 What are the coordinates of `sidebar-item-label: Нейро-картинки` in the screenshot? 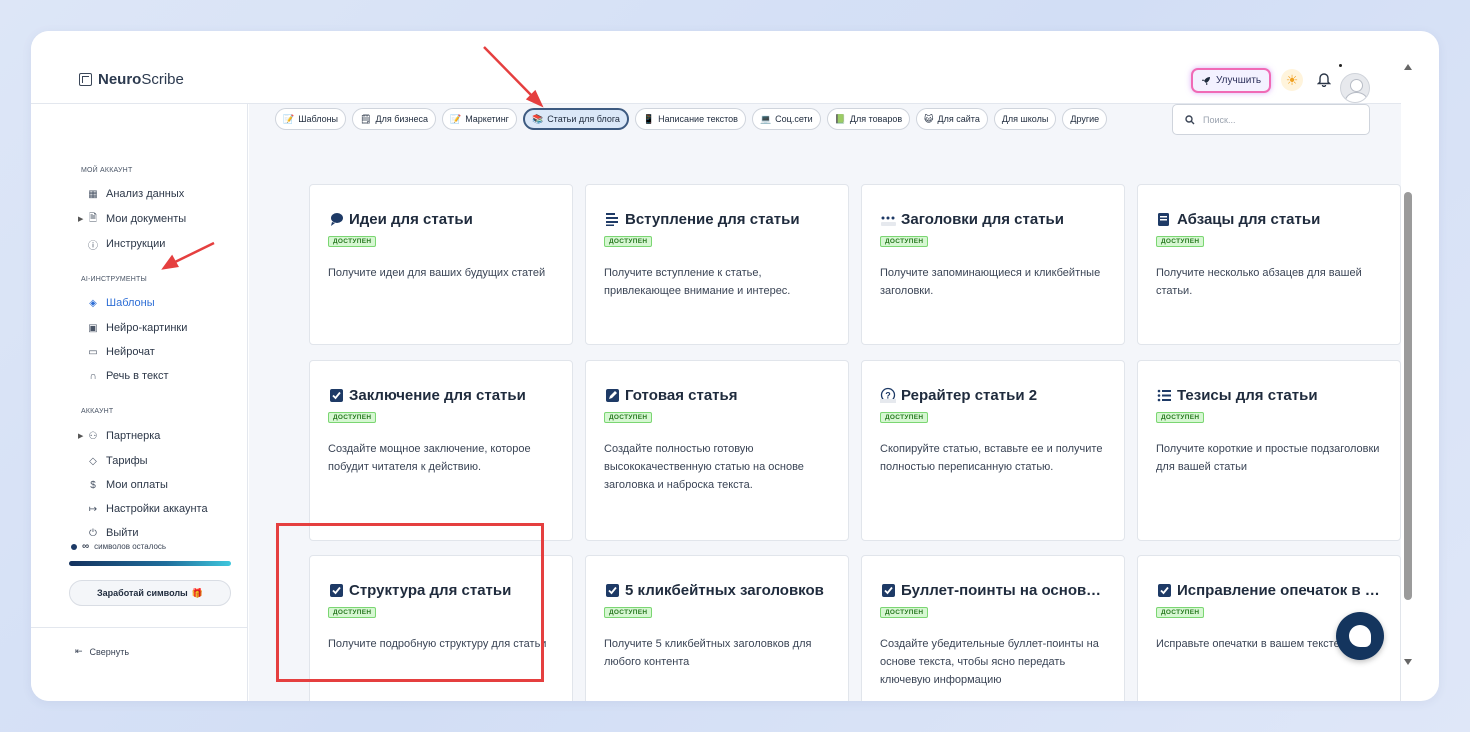 It's located at (147, 328).